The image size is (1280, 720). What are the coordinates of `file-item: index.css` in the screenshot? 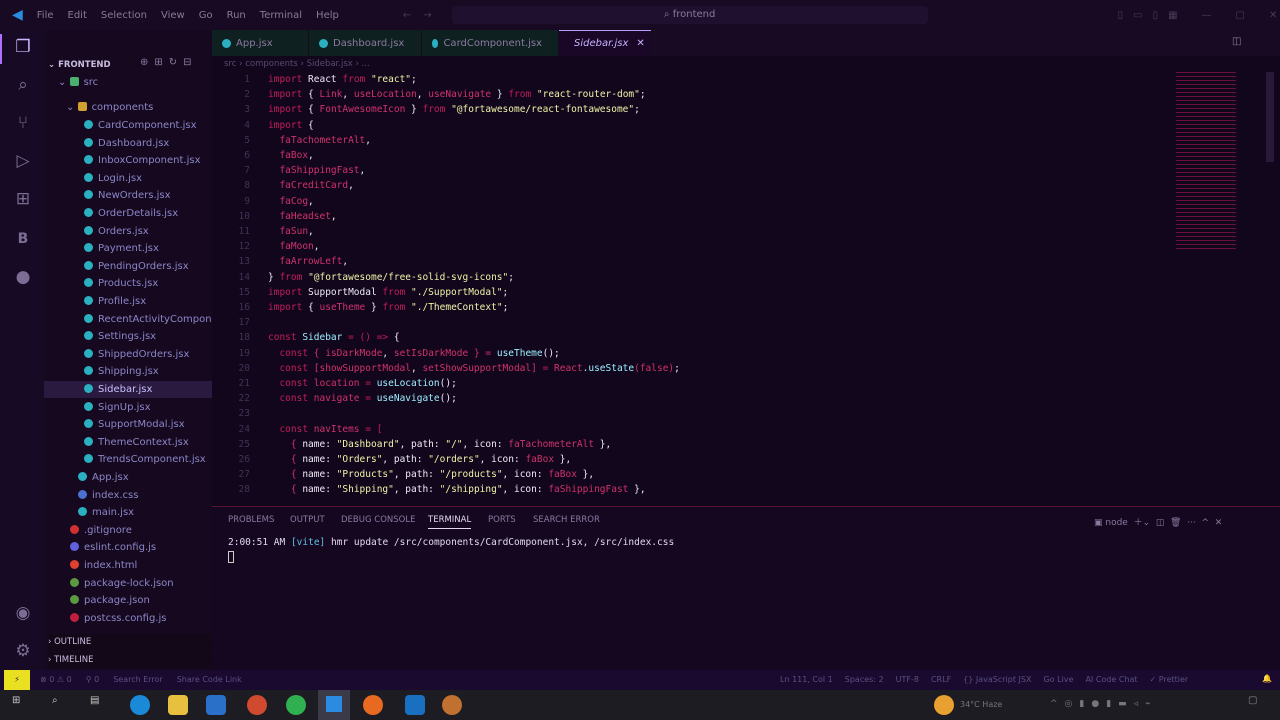 It's located at (128, 495).